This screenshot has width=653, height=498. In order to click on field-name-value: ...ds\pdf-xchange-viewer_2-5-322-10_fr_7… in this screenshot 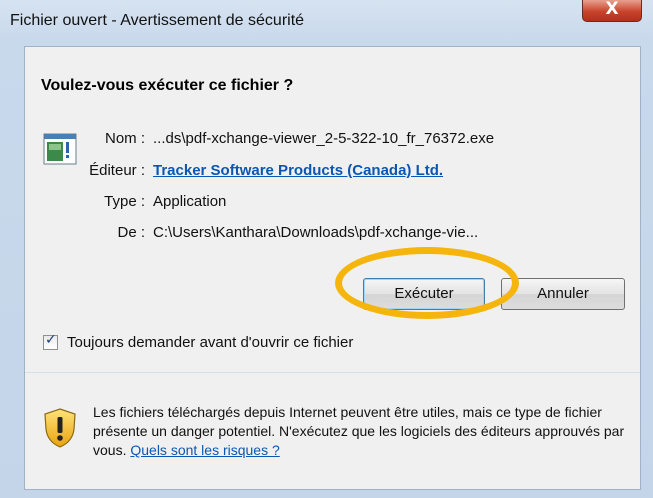, I will do `click(324, 138)`.